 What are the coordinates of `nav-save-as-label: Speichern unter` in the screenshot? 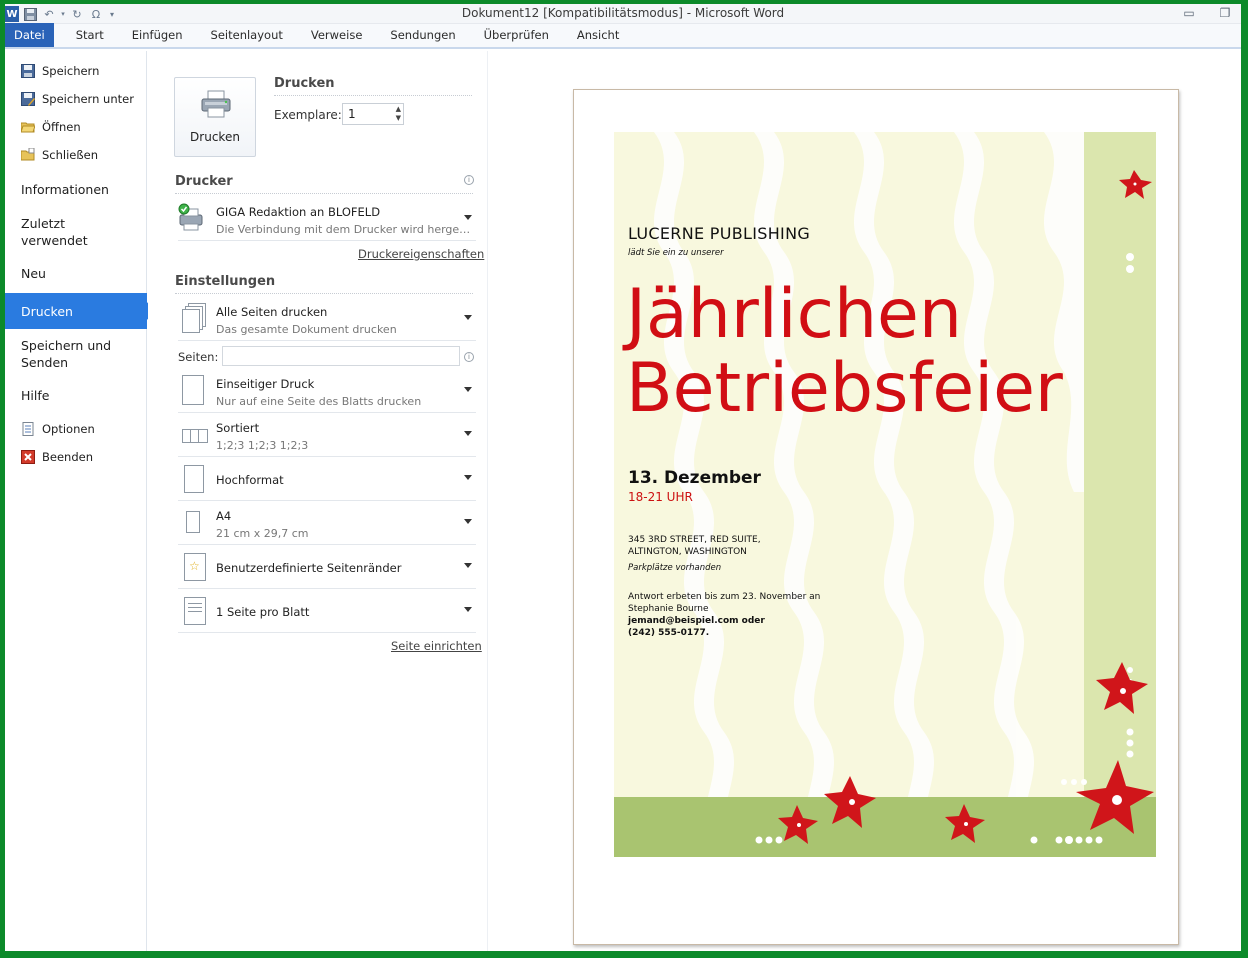 It's located at (88, 99).